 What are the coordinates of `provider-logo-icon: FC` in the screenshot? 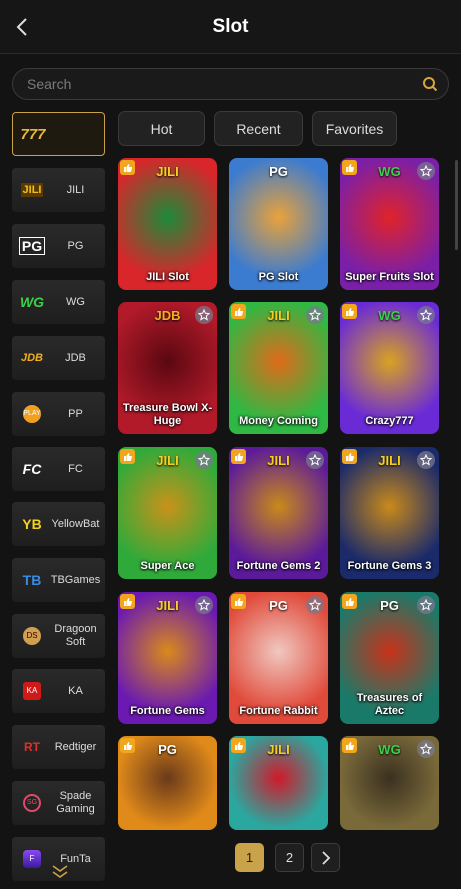 It's located at (32, 469).